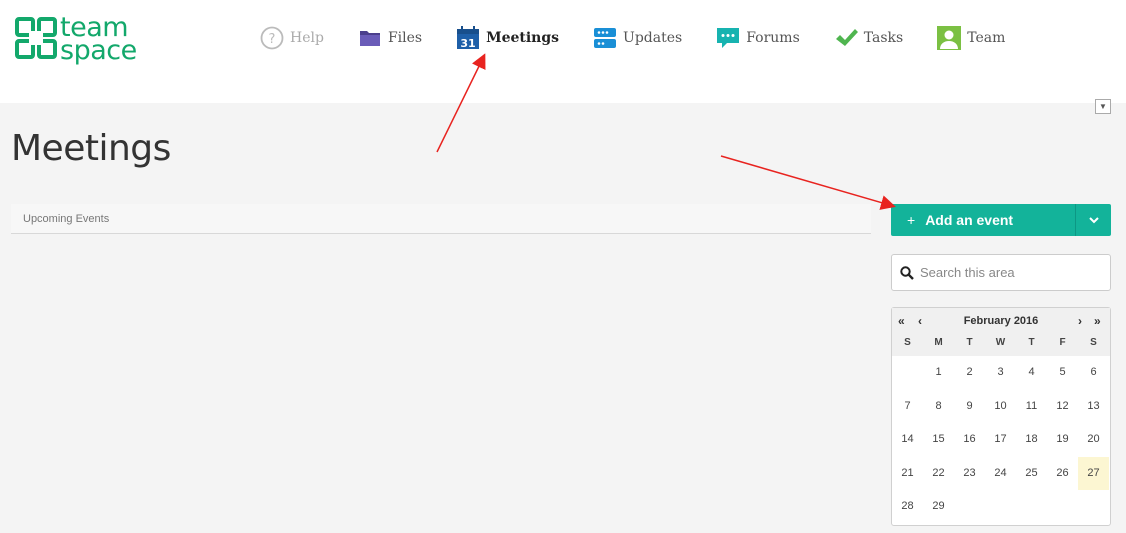  Describe the element at coordinates (1062, 474) in the screenshot. I see `calendar-day: 26` at that location.